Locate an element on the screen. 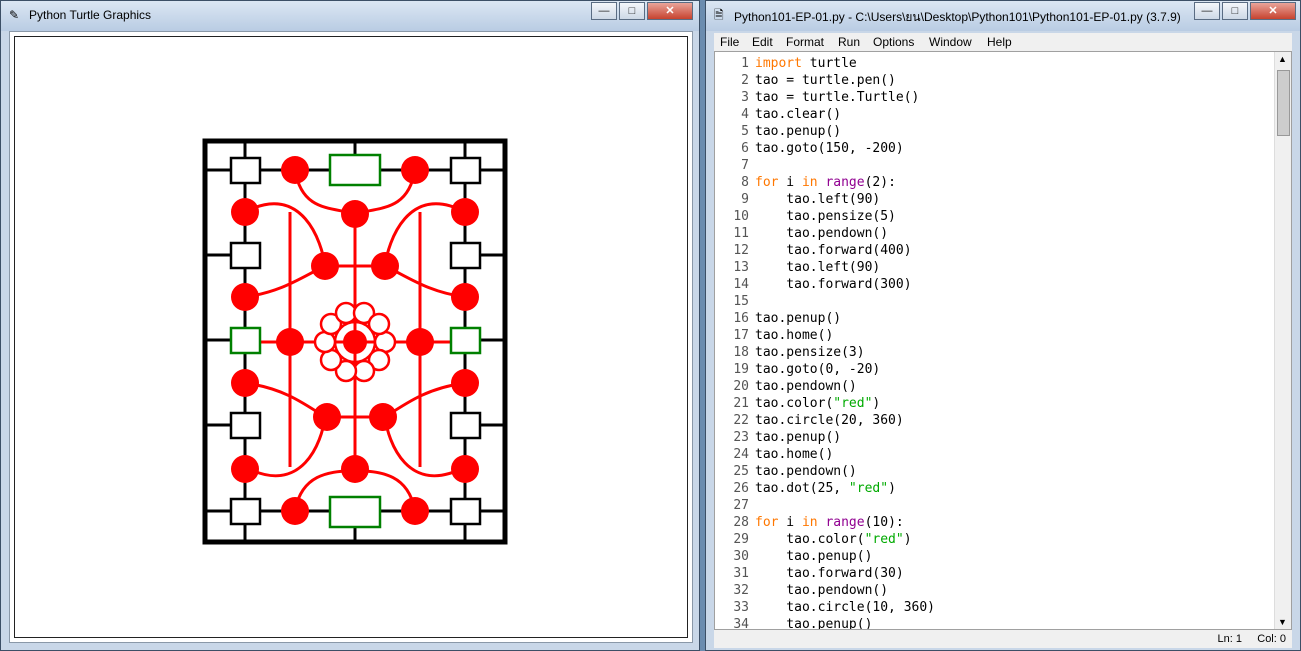 The height and width of the screenshot is (651, 1301). line-number: 27 is located at coordinates (741, 505).